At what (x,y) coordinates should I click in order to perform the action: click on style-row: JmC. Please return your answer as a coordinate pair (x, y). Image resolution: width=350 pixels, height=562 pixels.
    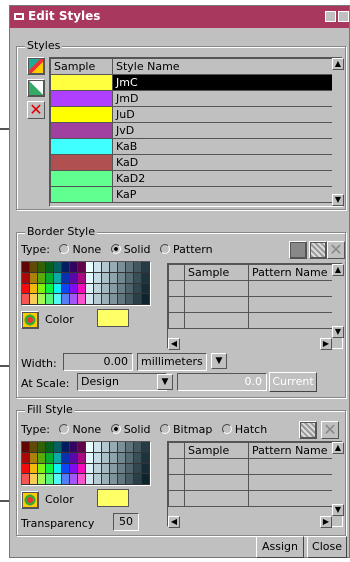
    Looking at the image, I should click on (191, 82).